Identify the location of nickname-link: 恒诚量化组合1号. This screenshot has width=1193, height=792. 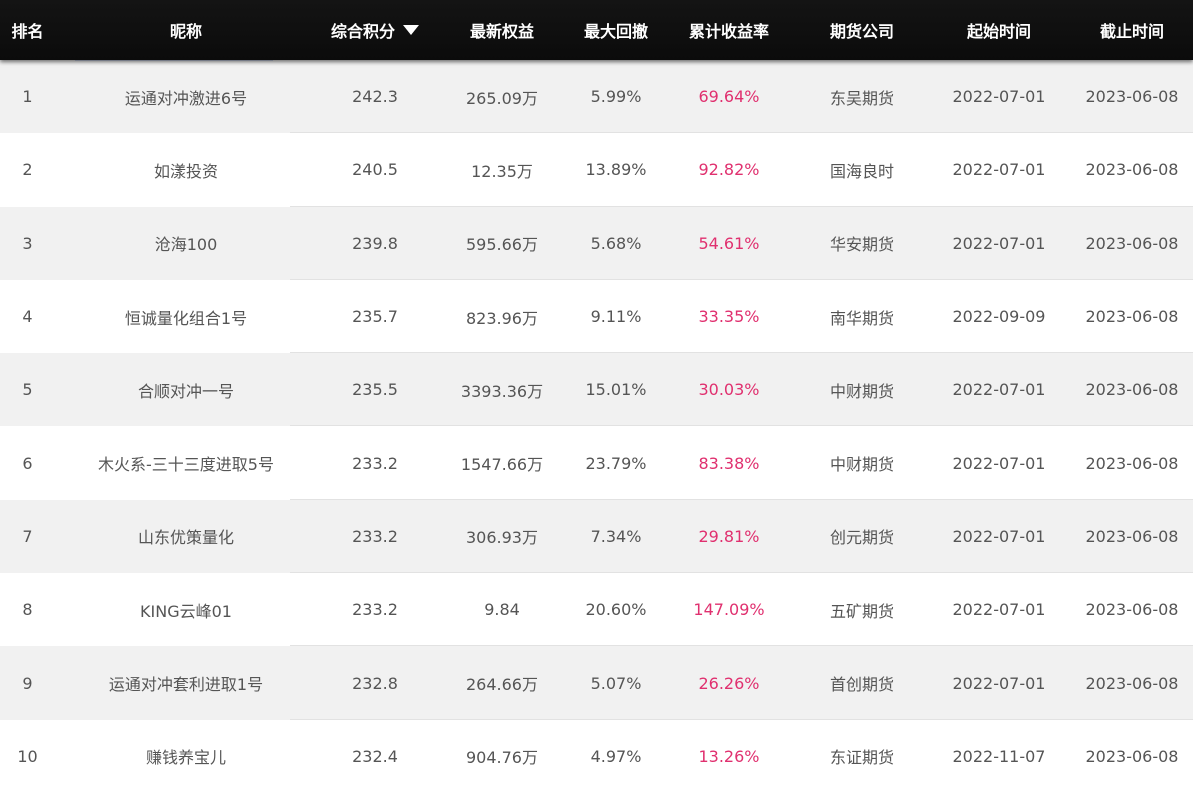
(186, 316).